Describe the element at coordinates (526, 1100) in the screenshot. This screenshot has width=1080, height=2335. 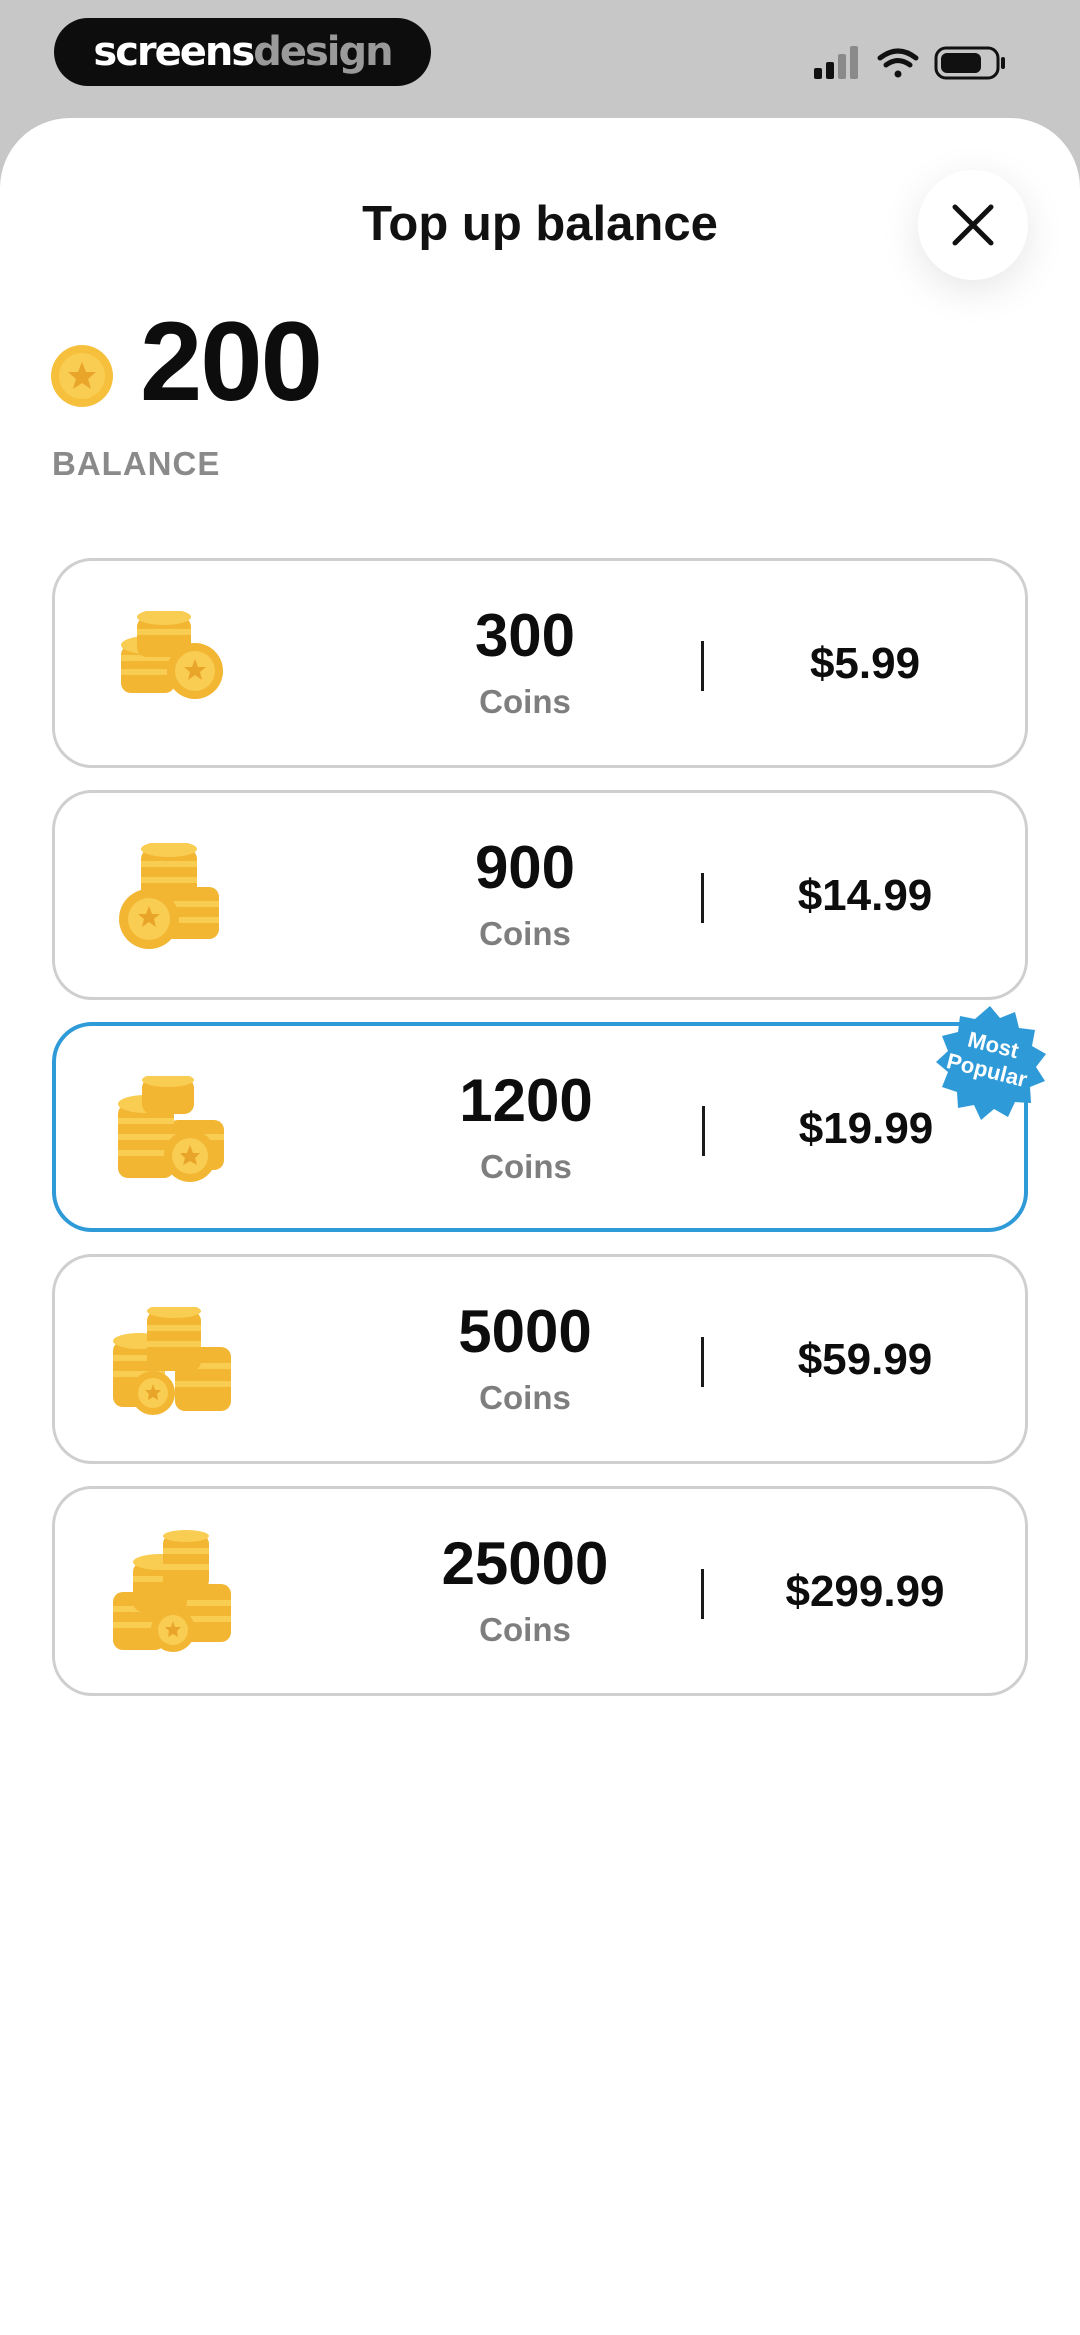
I see `package-amount: 1200` at that location.